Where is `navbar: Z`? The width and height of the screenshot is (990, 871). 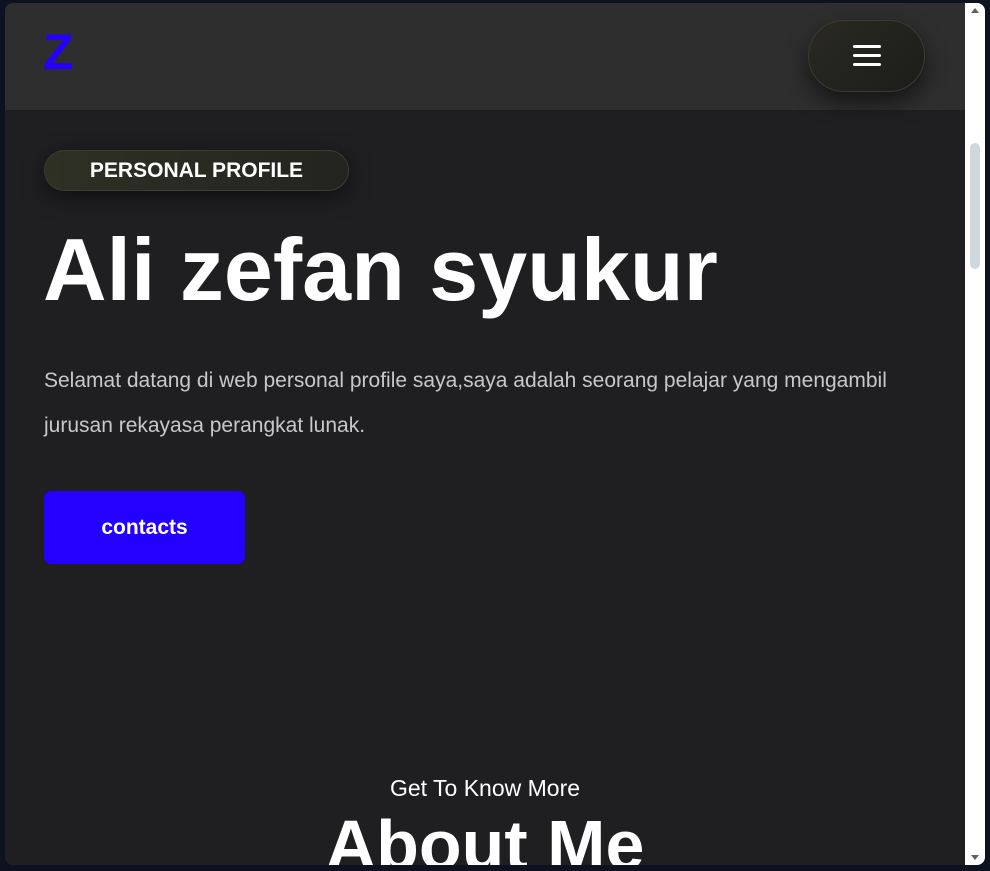 navbar: Z is located at coordinates (485, 56).